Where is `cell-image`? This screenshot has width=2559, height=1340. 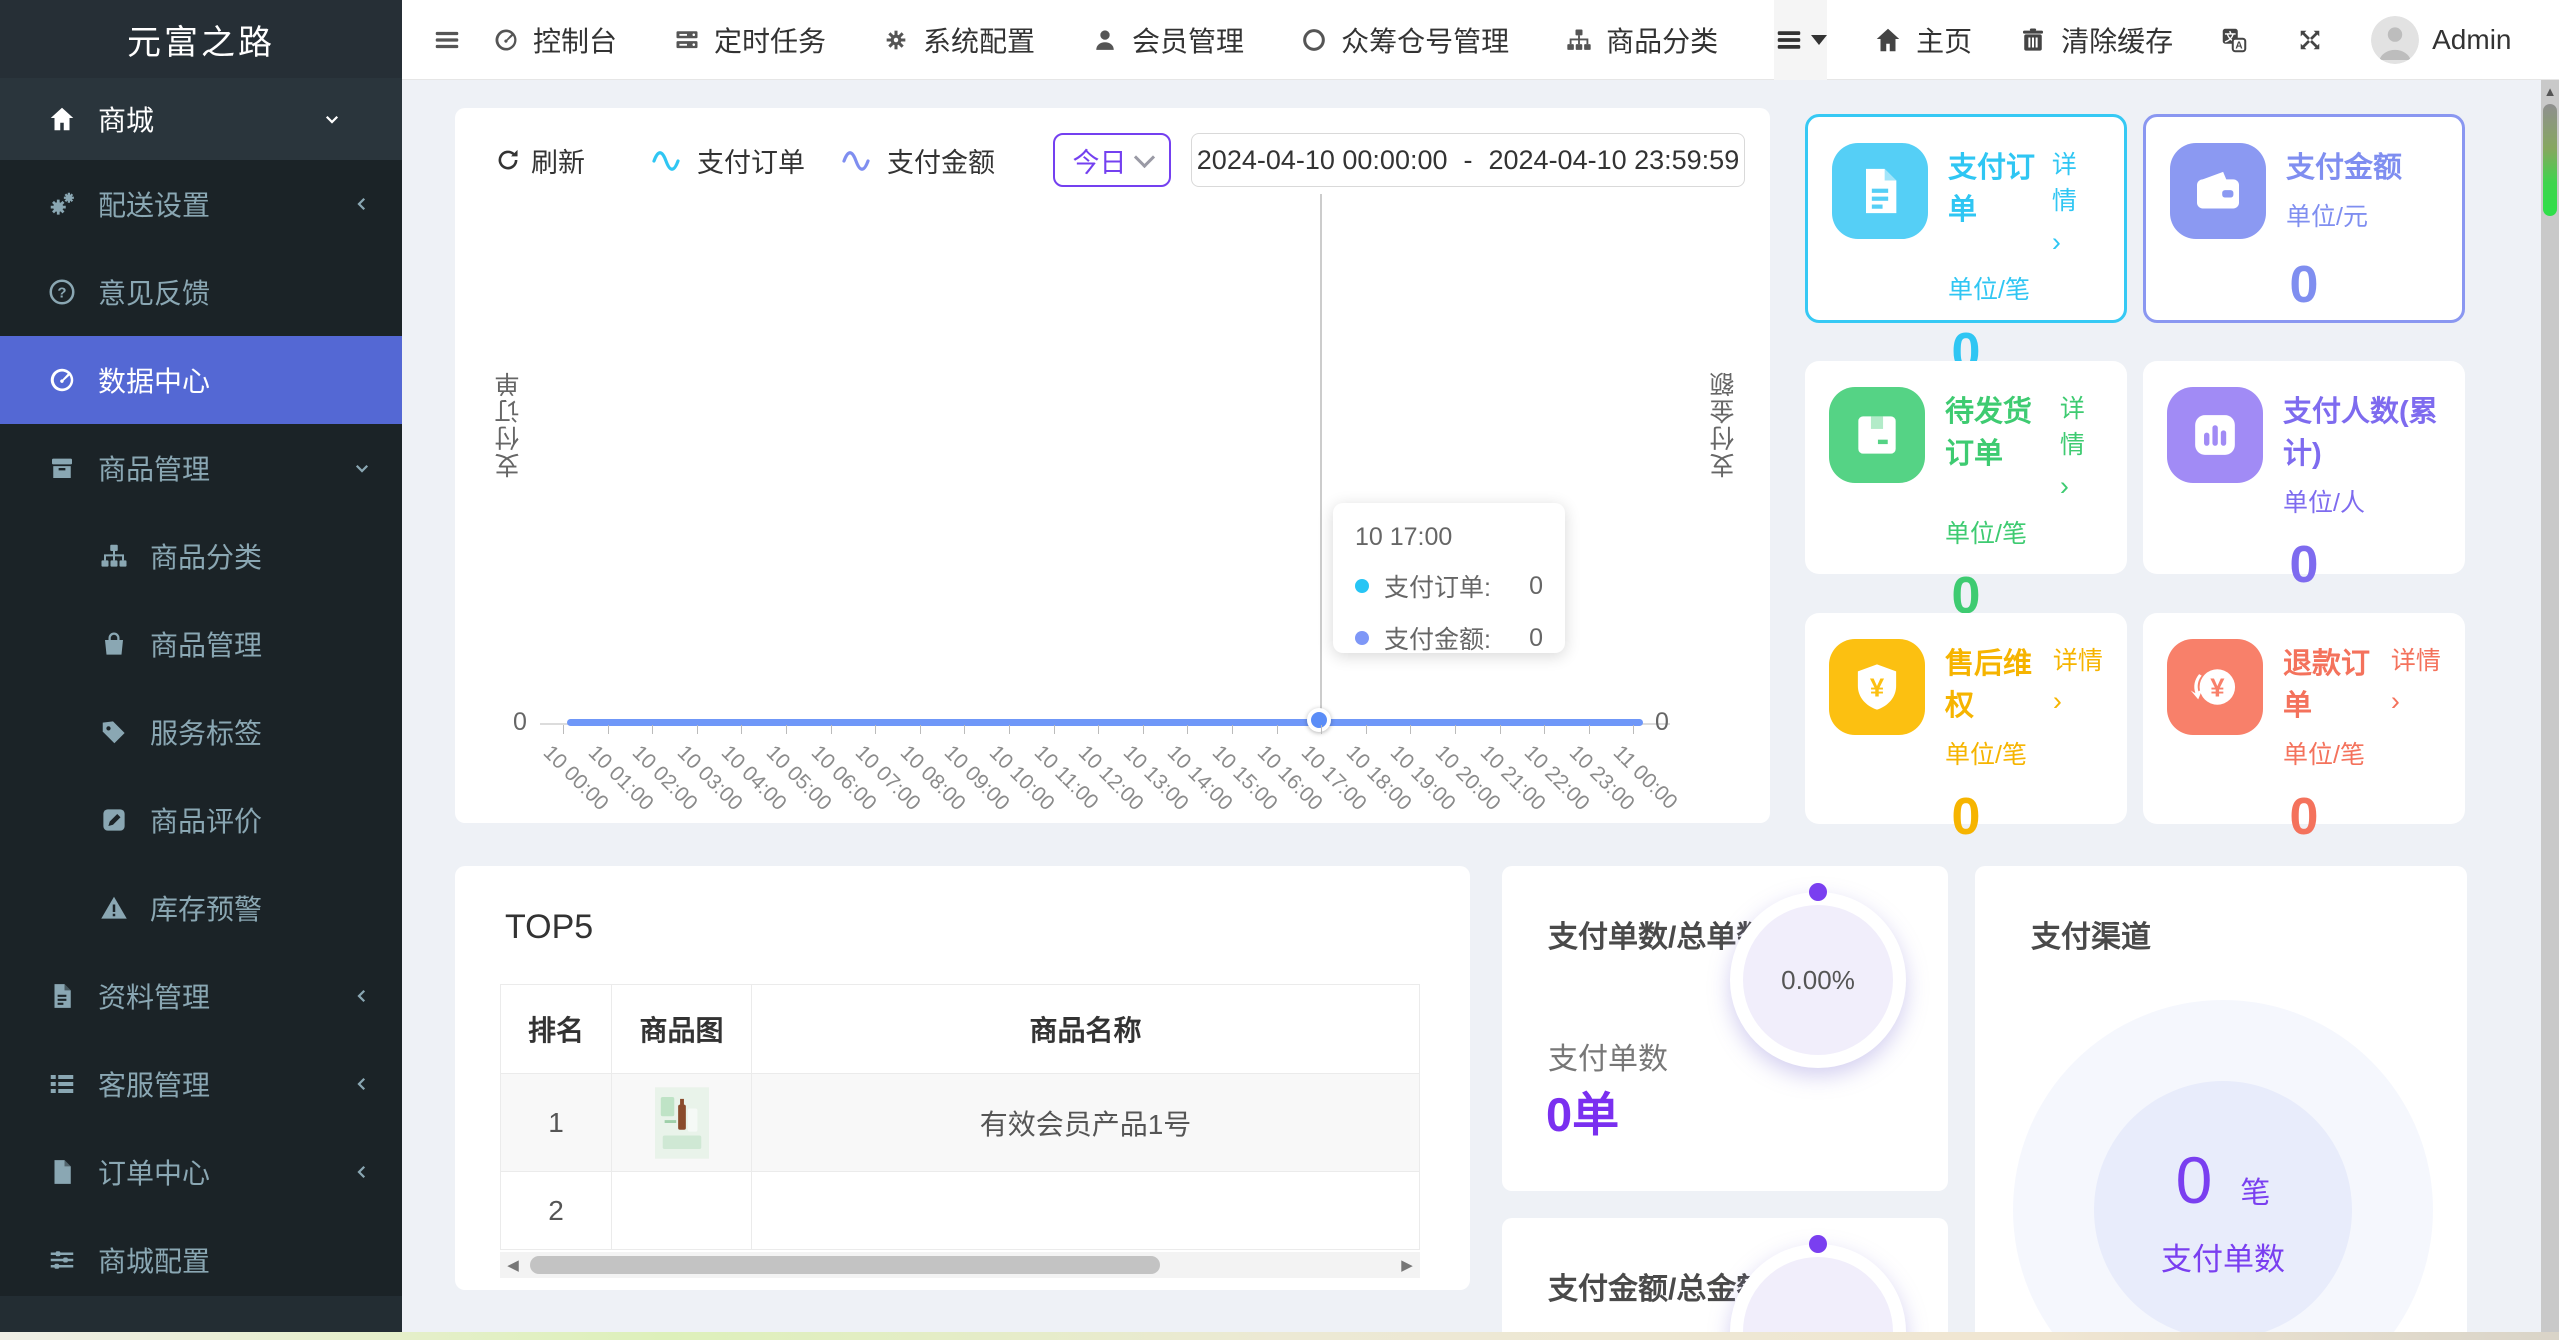 cell-image is located at coordinates (682, 1211).